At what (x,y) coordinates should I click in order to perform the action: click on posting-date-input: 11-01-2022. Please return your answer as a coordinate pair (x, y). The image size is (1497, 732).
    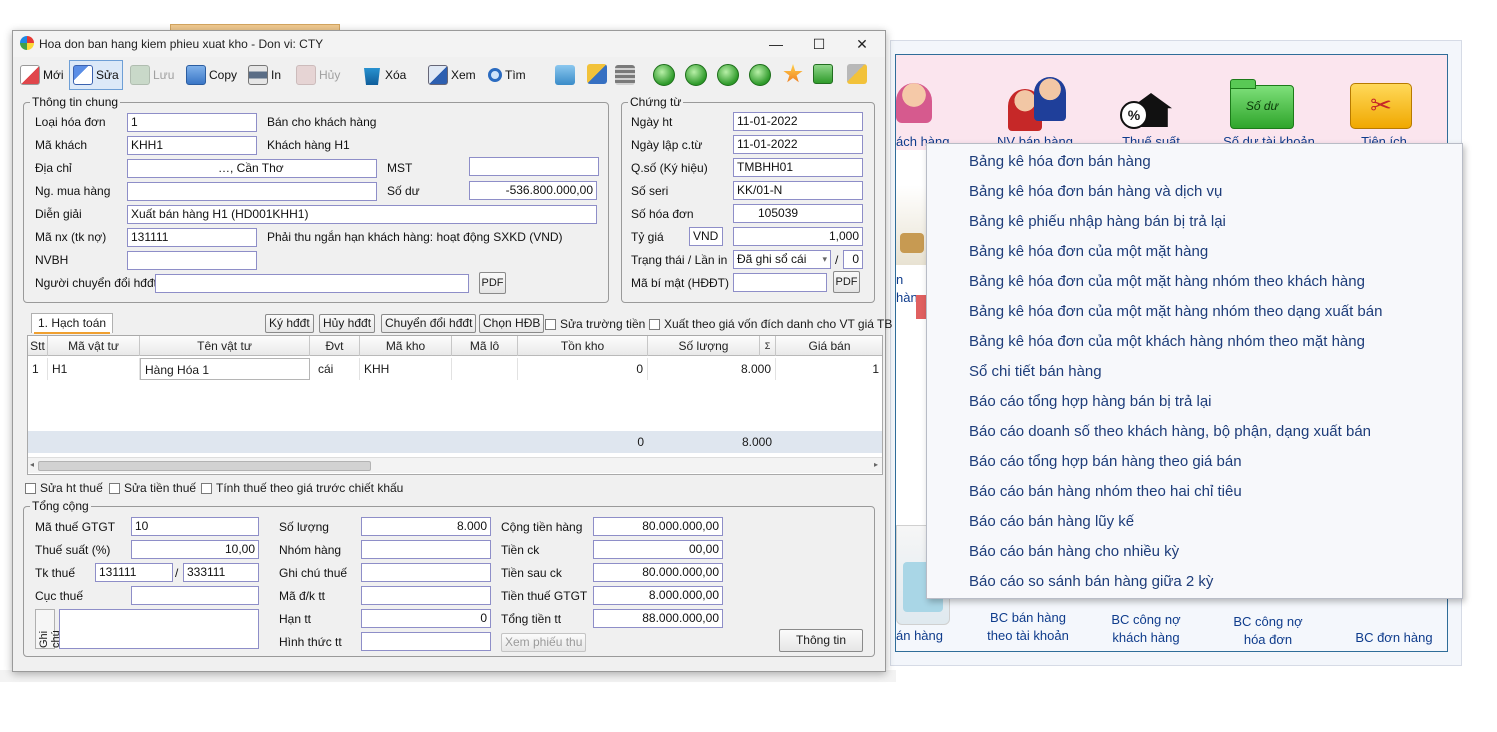
    Looking at the image, I should click on (798, 121).